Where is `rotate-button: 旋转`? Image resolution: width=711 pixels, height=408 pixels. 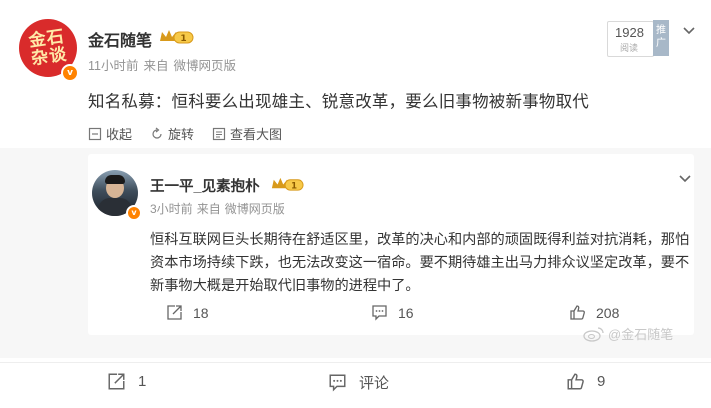 rotate-button: 旋转 is located at coordinates (172, 133).